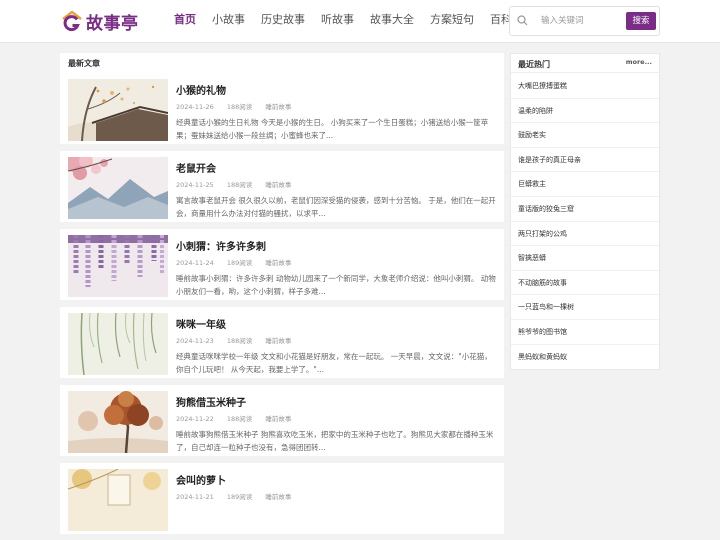  I want to click on article-title: 狗熊借玉米种子, so click(211, 401).